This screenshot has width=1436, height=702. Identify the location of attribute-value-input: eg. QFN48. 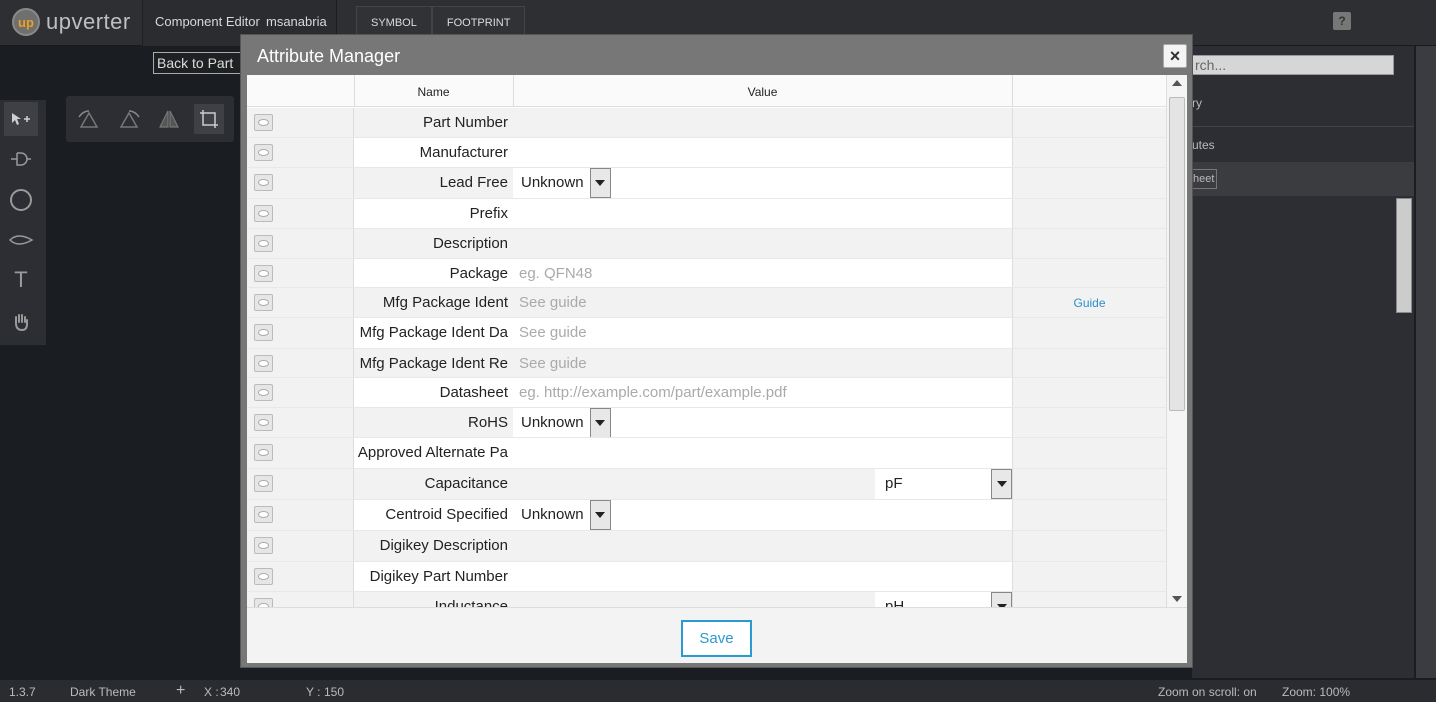
(762, 274).